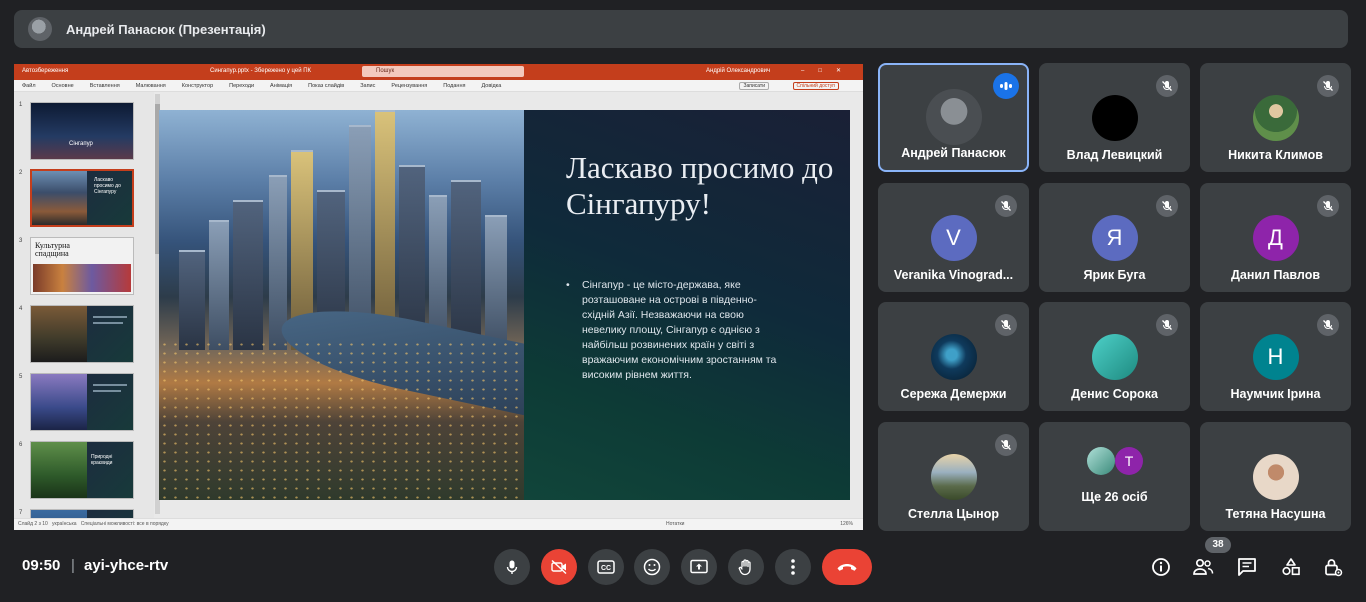  What do you see at coordinates (21, 513) in the screenshot?
I see `thumb-number: 7` at bounding box center [21, 513].